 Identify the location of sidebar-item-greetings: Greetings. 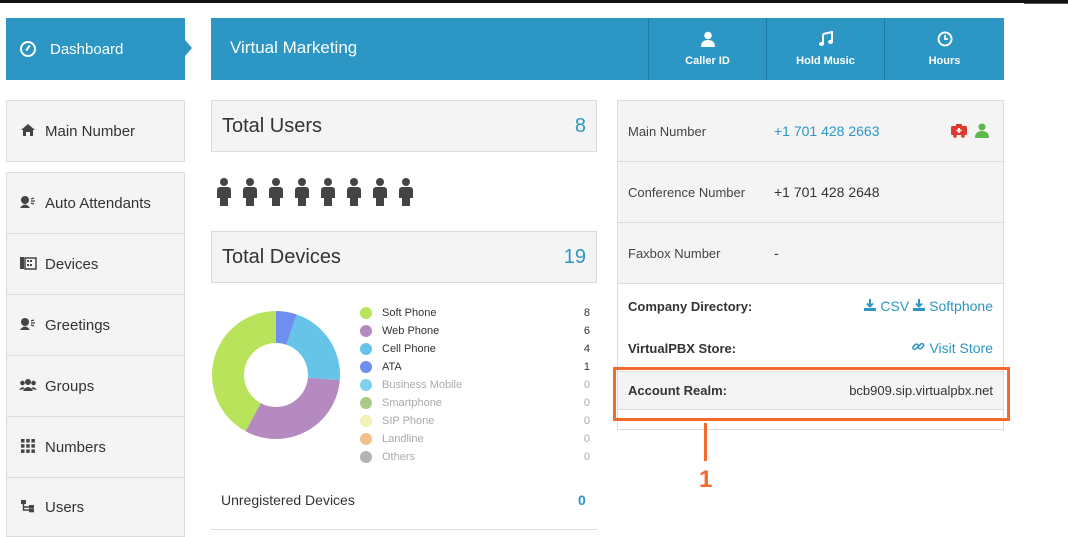
(95, 325).